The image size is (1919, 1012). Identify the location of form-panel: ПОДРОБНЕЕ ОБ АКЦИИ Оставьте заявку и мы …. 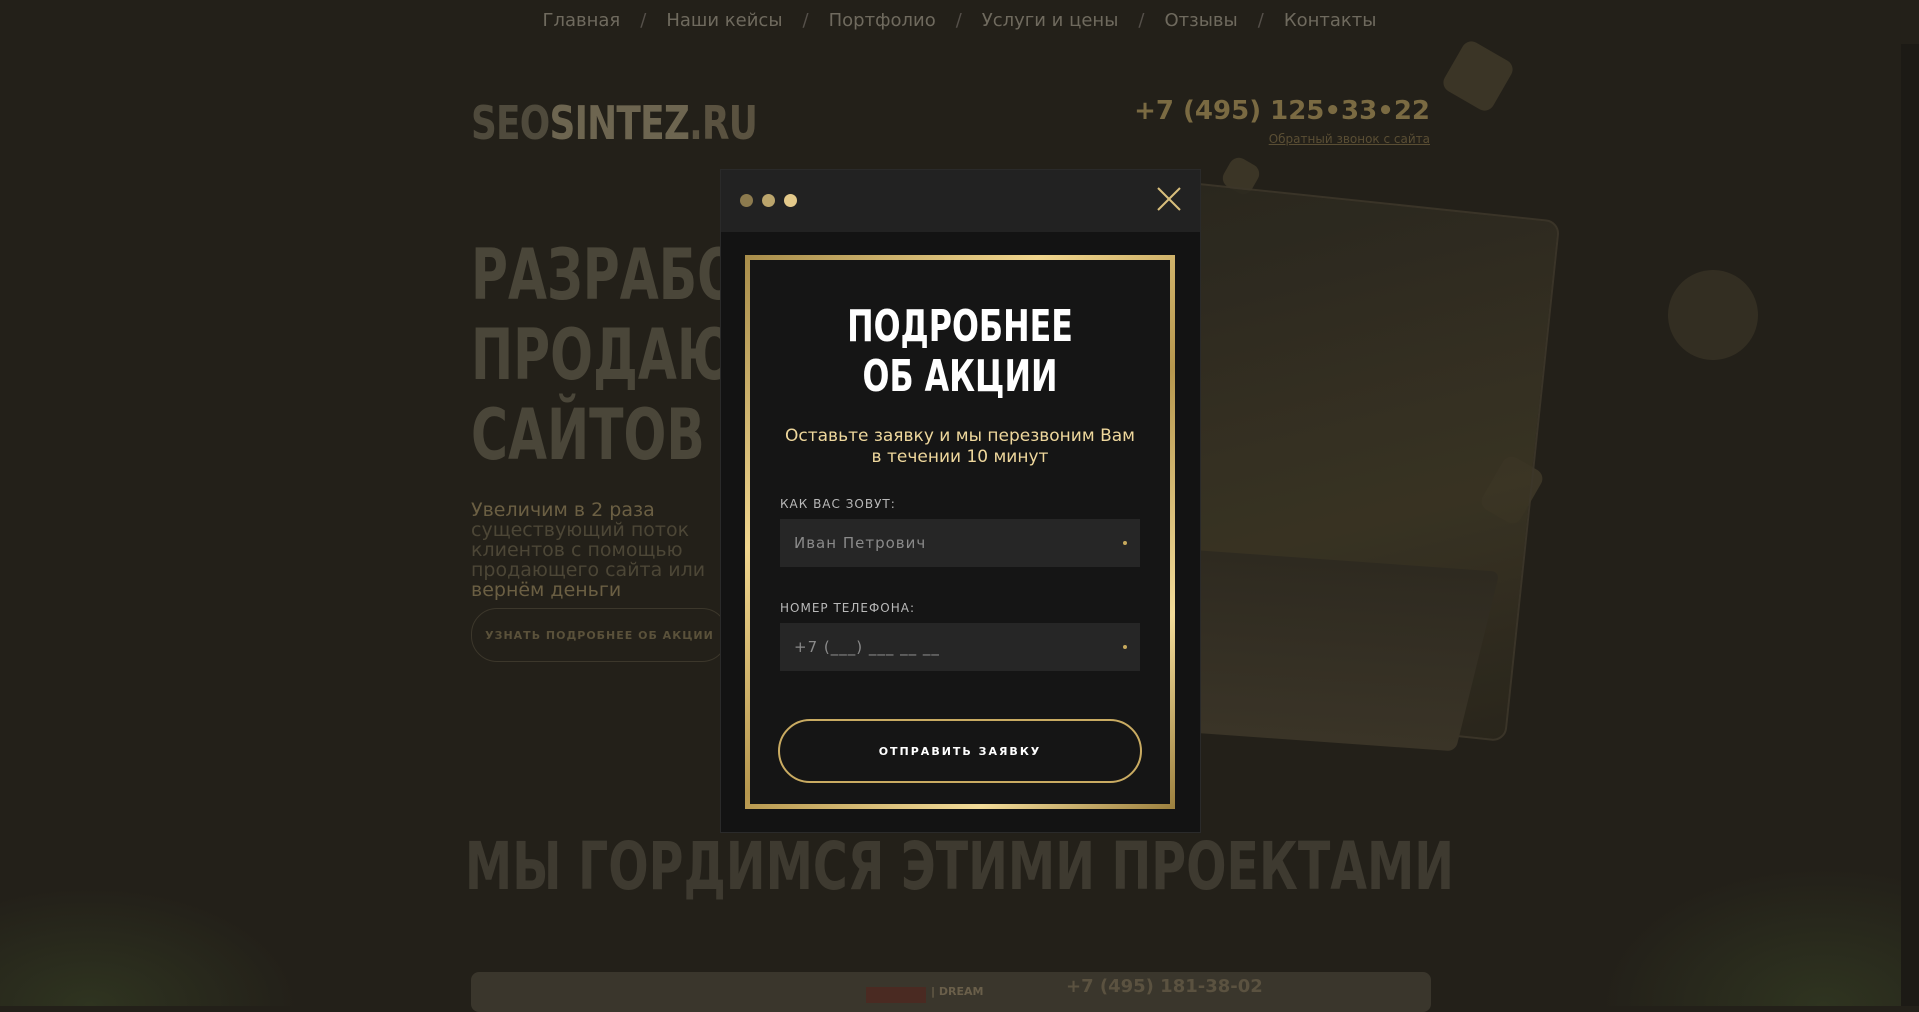
(960, 532).